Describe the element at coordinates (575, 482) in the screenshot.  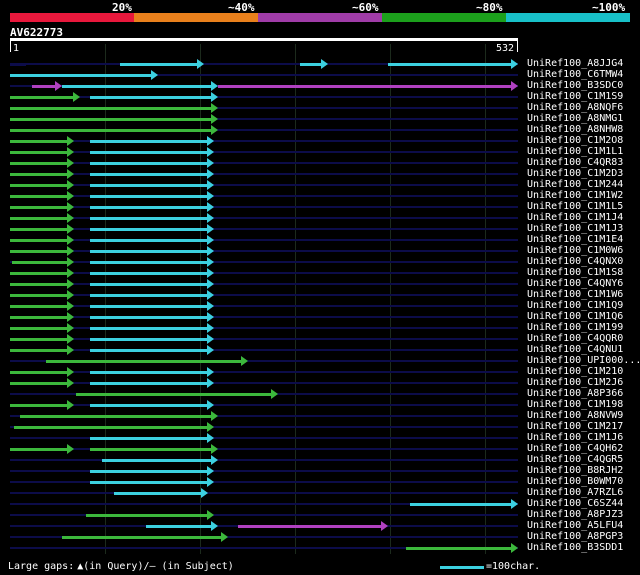
I see `subject-link: UniRef100_B0WM70` at that location.